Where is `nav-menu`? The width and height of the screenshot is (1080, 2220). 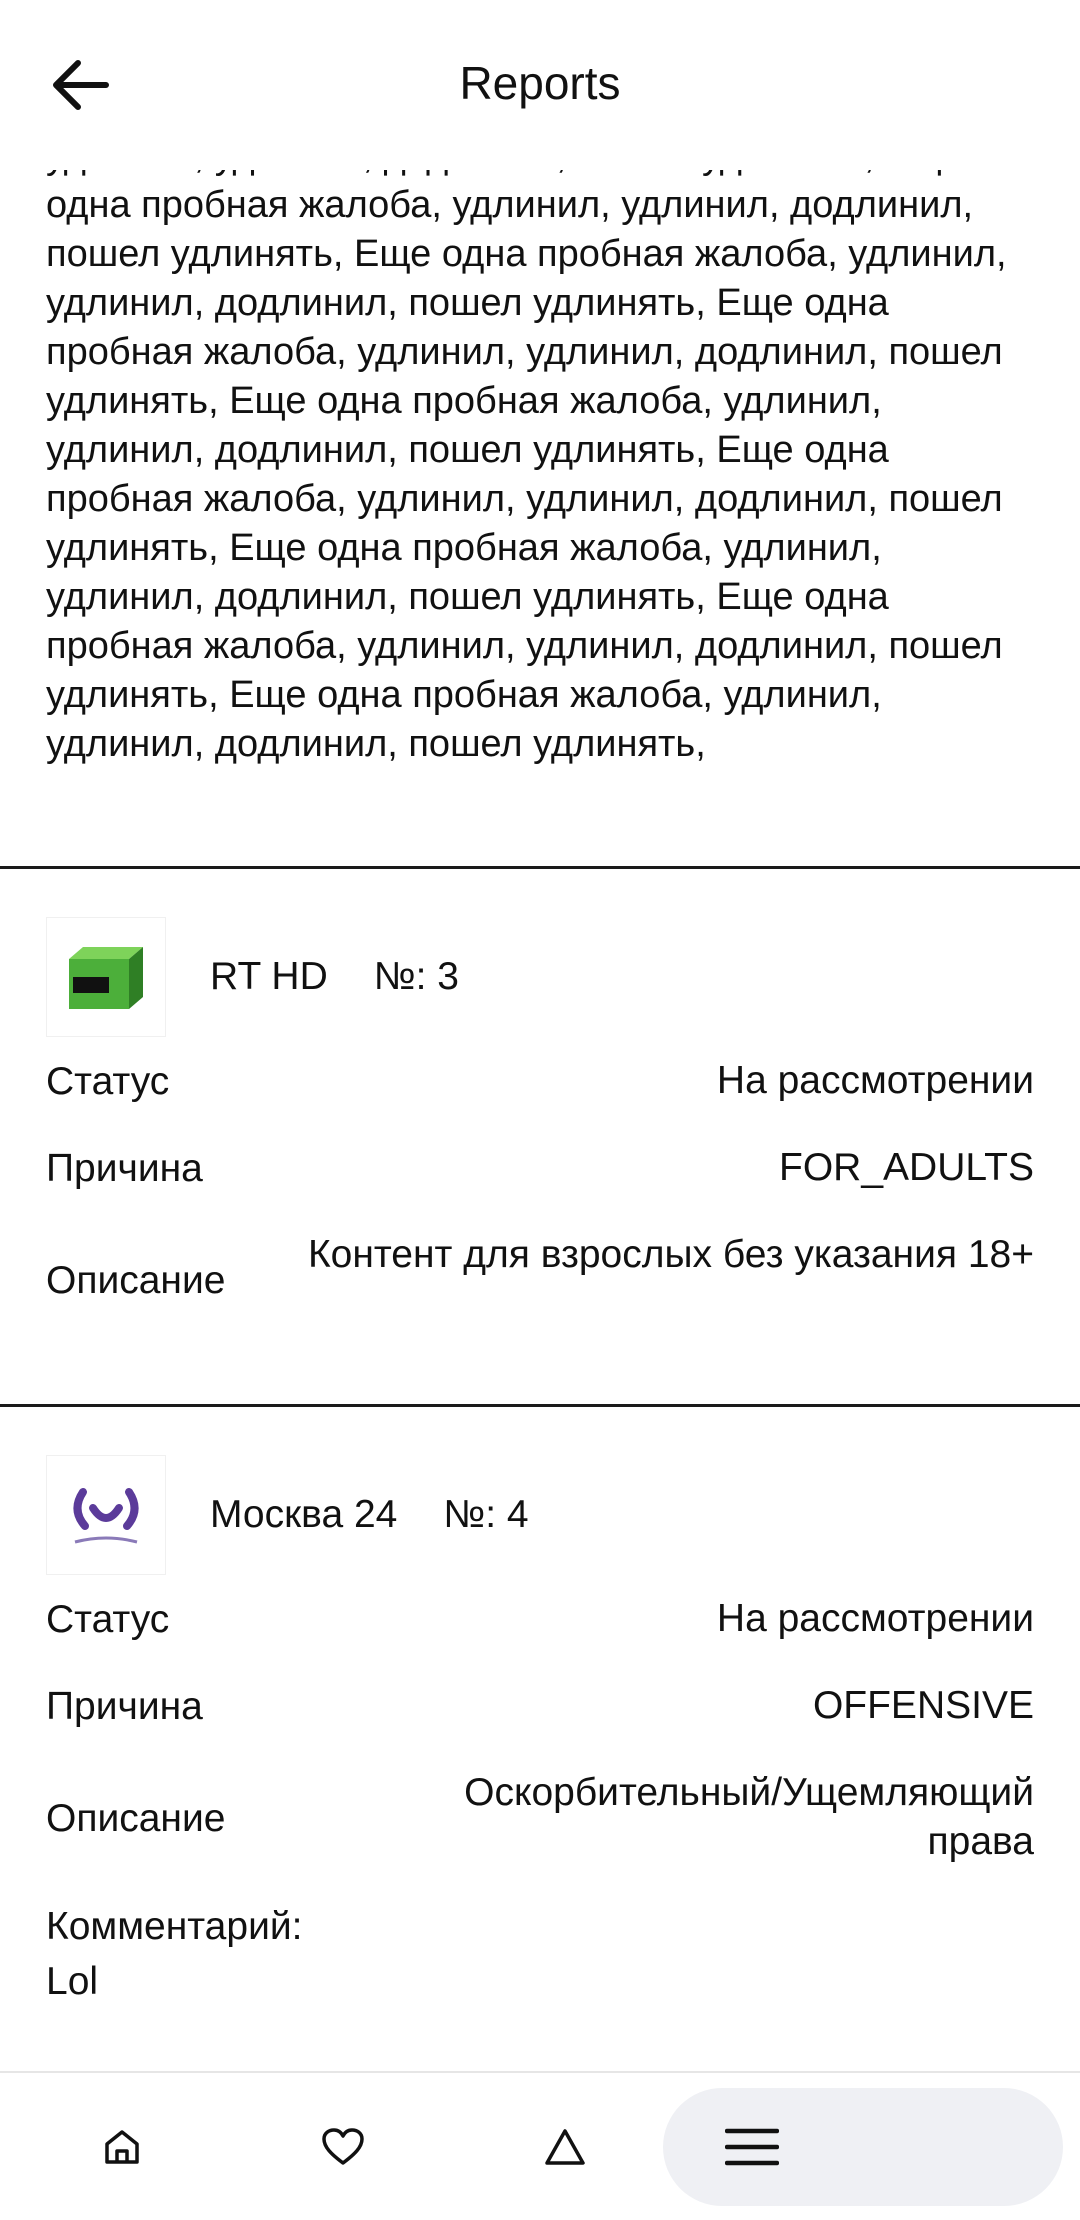
nav-menu is located at coordinates (863, 2147).